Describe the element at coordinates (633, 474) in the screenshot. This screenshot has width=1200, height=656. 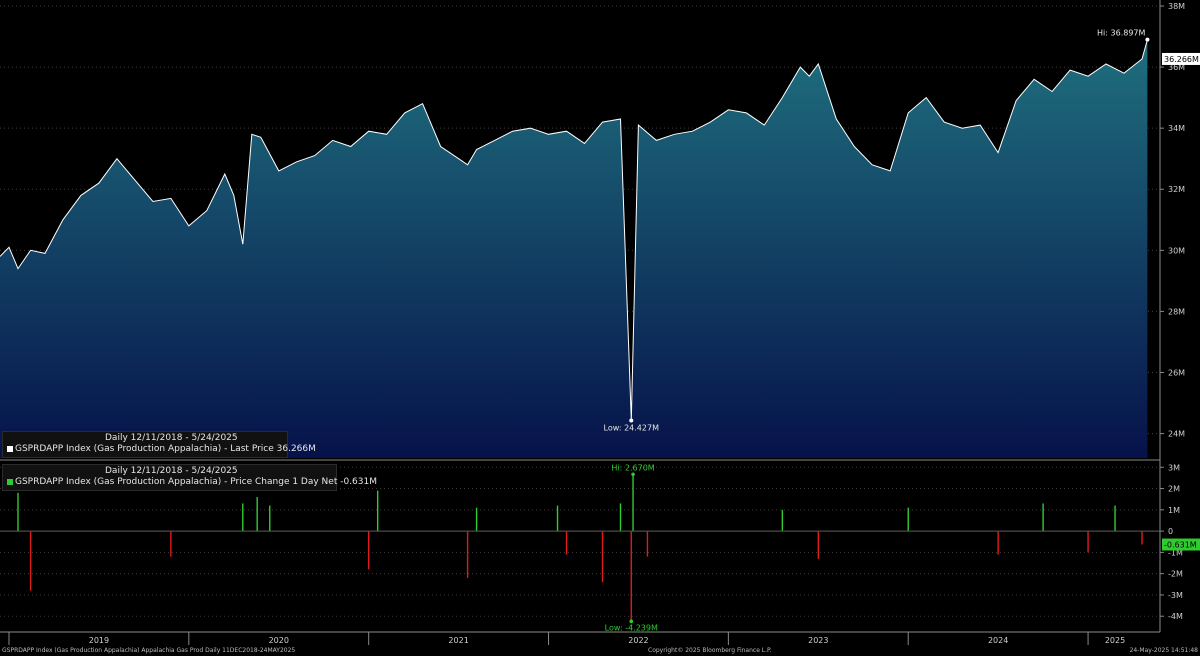
I see `change-high-marker` at that location.